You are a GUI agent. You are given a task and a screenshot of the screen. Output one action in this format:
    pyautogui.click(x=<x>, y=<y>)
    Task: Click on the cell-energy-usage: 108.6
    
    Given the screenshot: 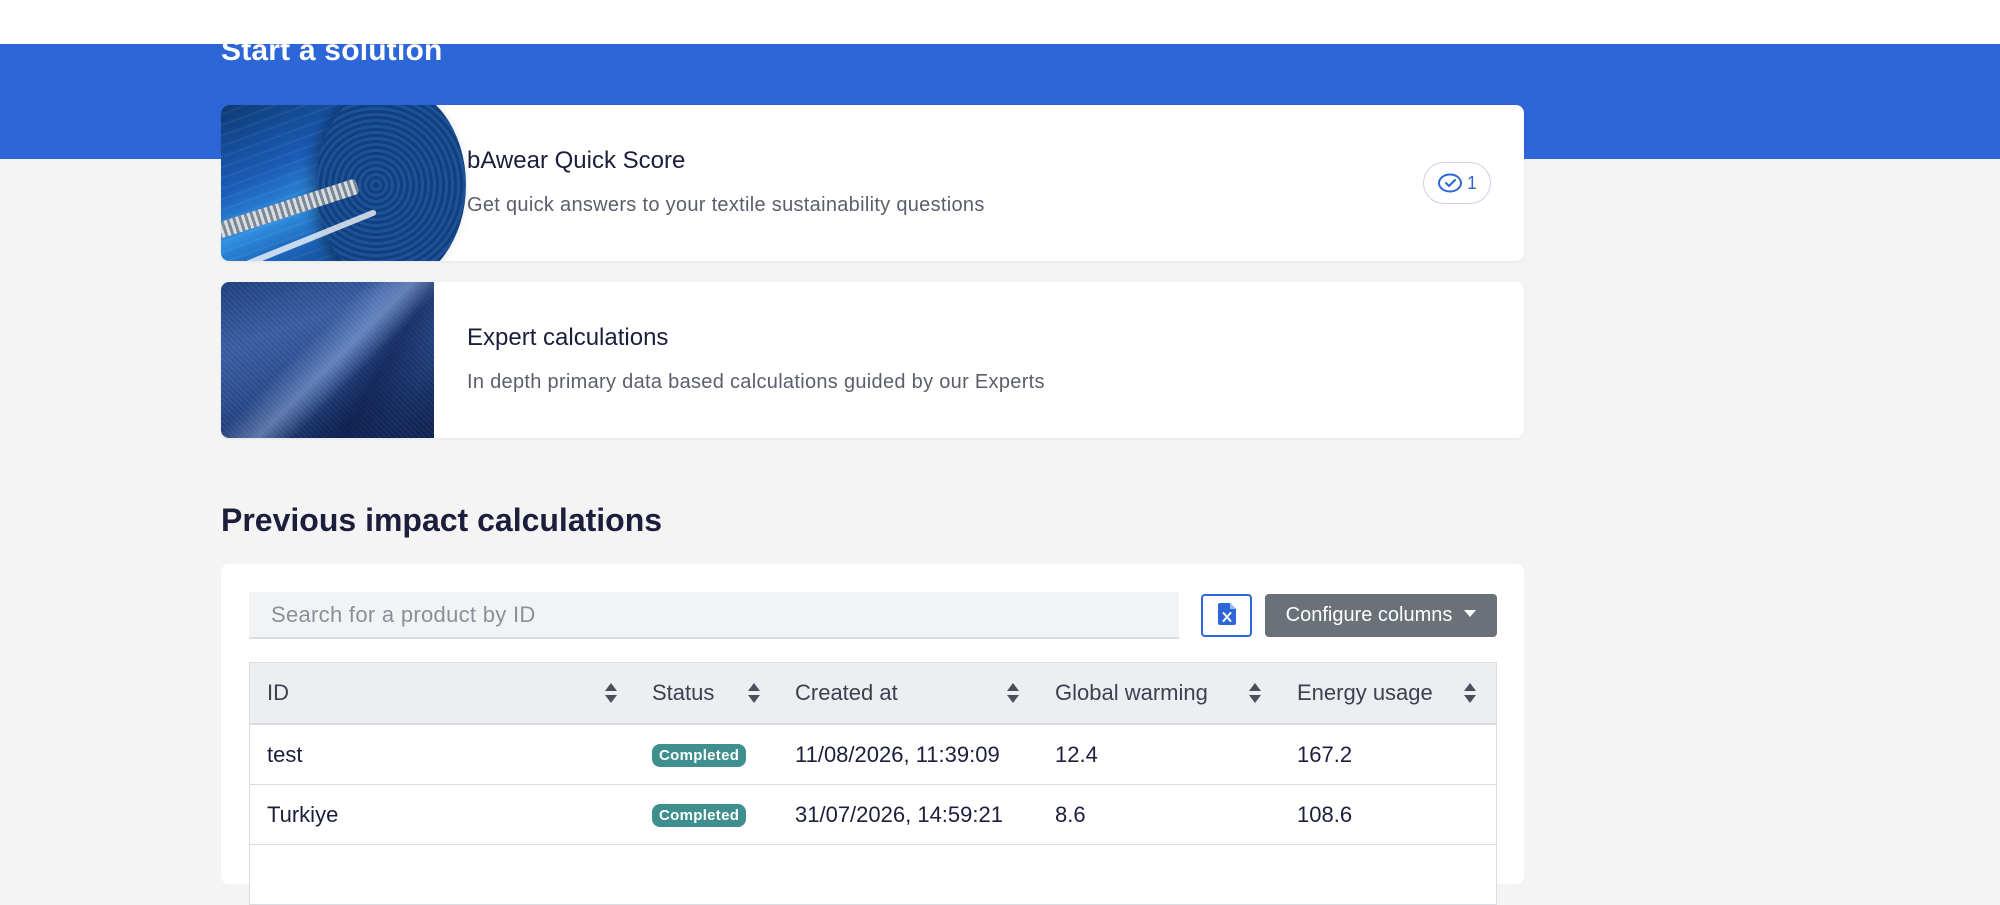 What is the action you would take?
    pyautogui.click(x=1325, y=814)
    